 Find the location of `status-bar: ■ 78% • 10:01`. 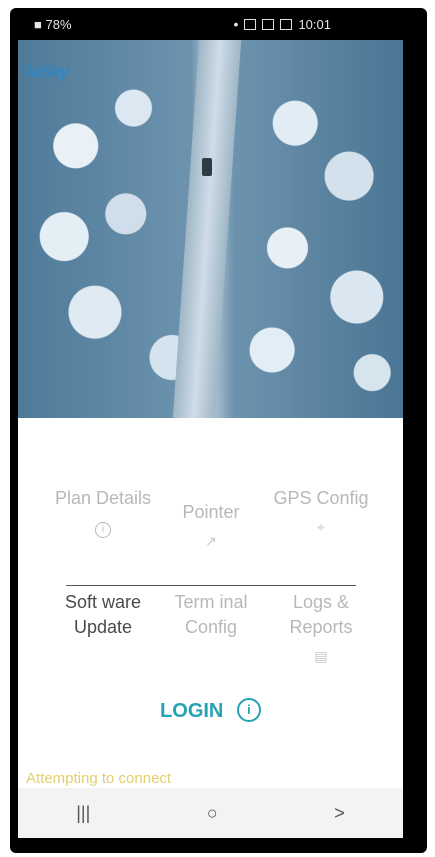

status-bar: ■ 78% • 10:01 is located at coordinates (210, 24).